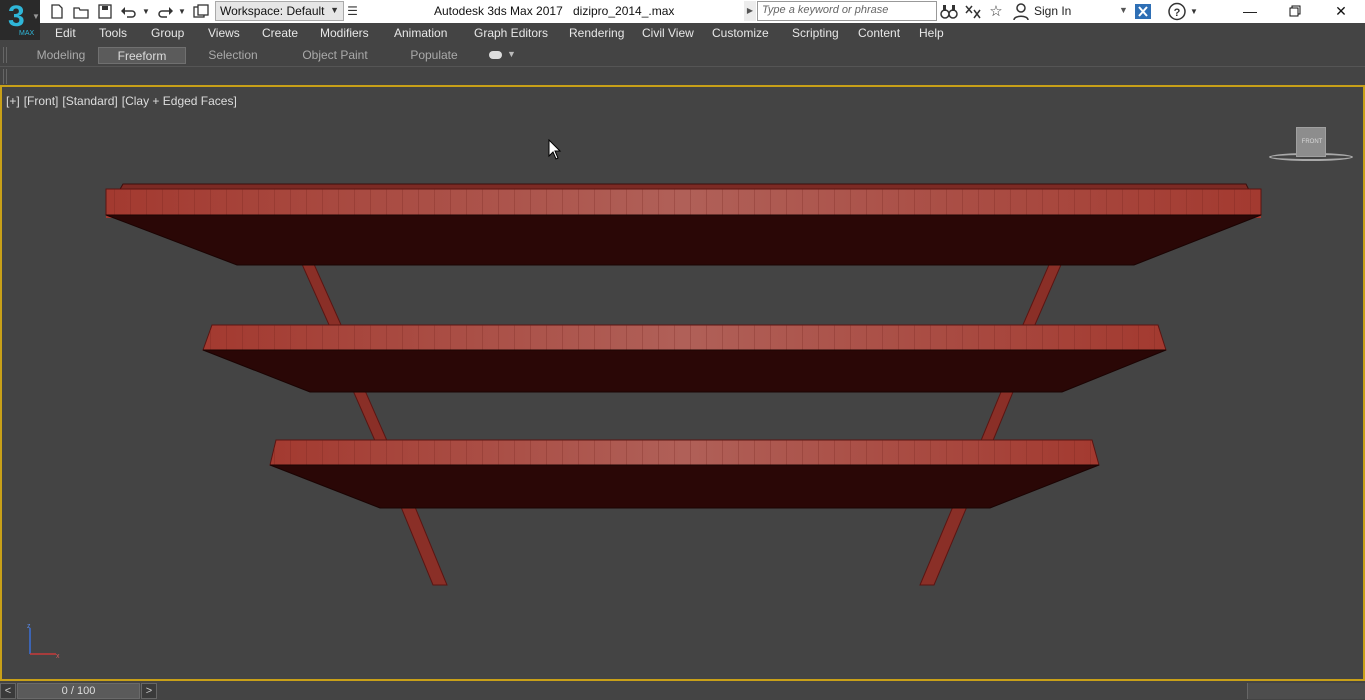 Image resolution: width=1365 pixels, height=700 pixels. Describe the element at coordinates (1306, 691) in the screenshot. I see `status-right-panel` at that location.